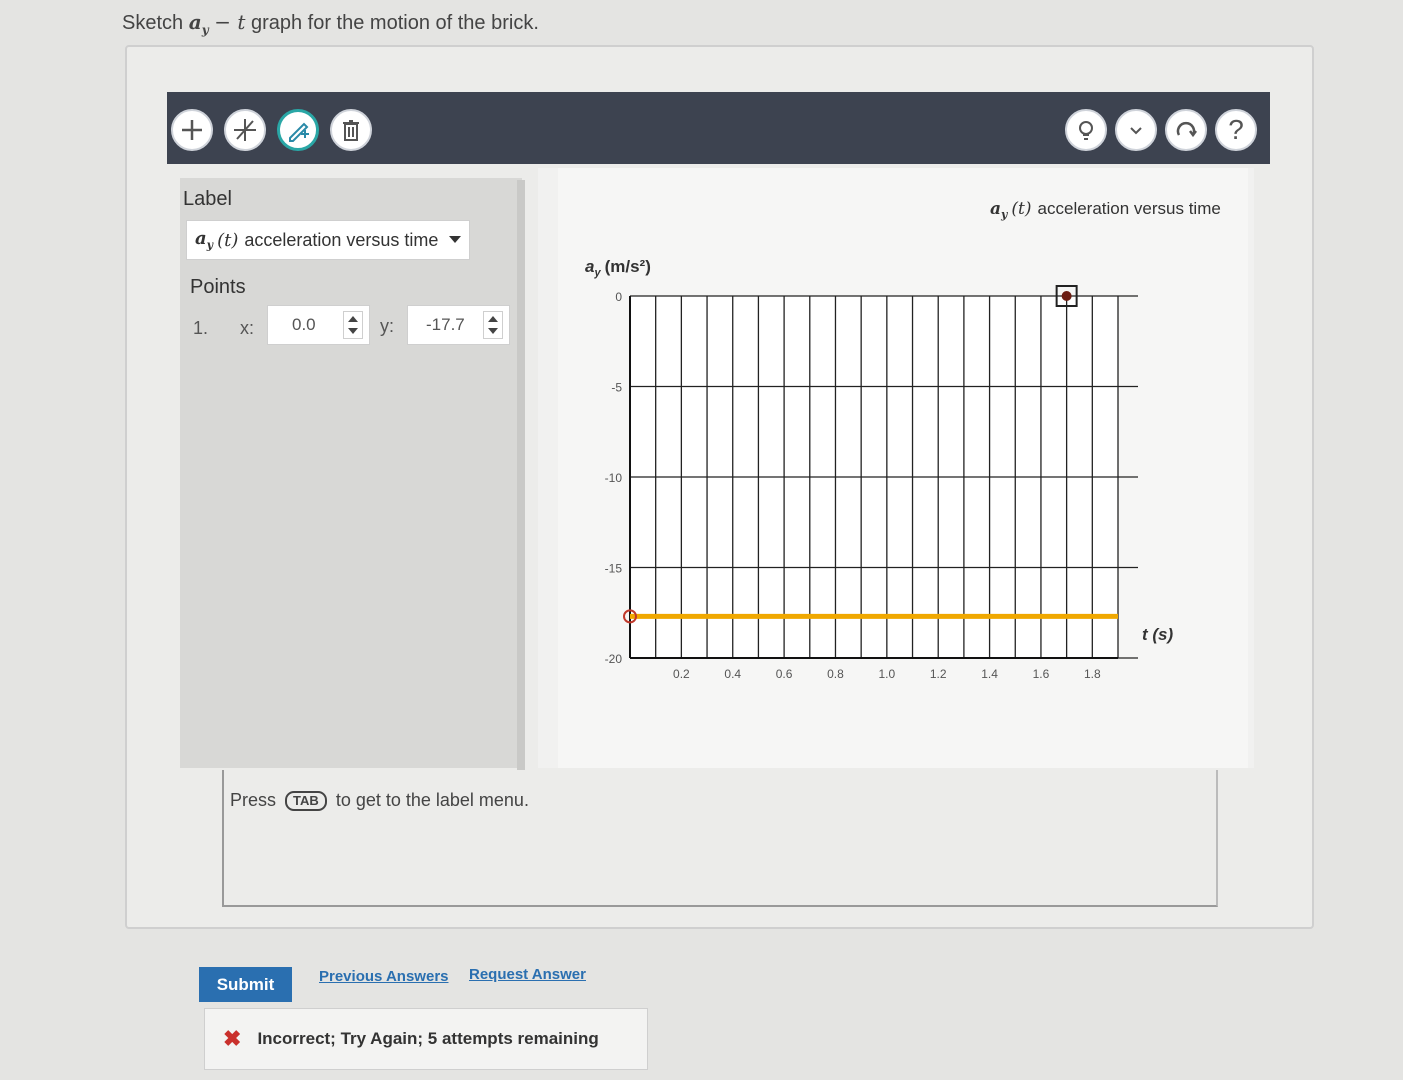 Image resolution: width=1403 pixels, height=1080 pixels. What do you see at coordinates (195, 22) in the screenshot?
I see `prompt-var: a` at bounding box center [195, 22].